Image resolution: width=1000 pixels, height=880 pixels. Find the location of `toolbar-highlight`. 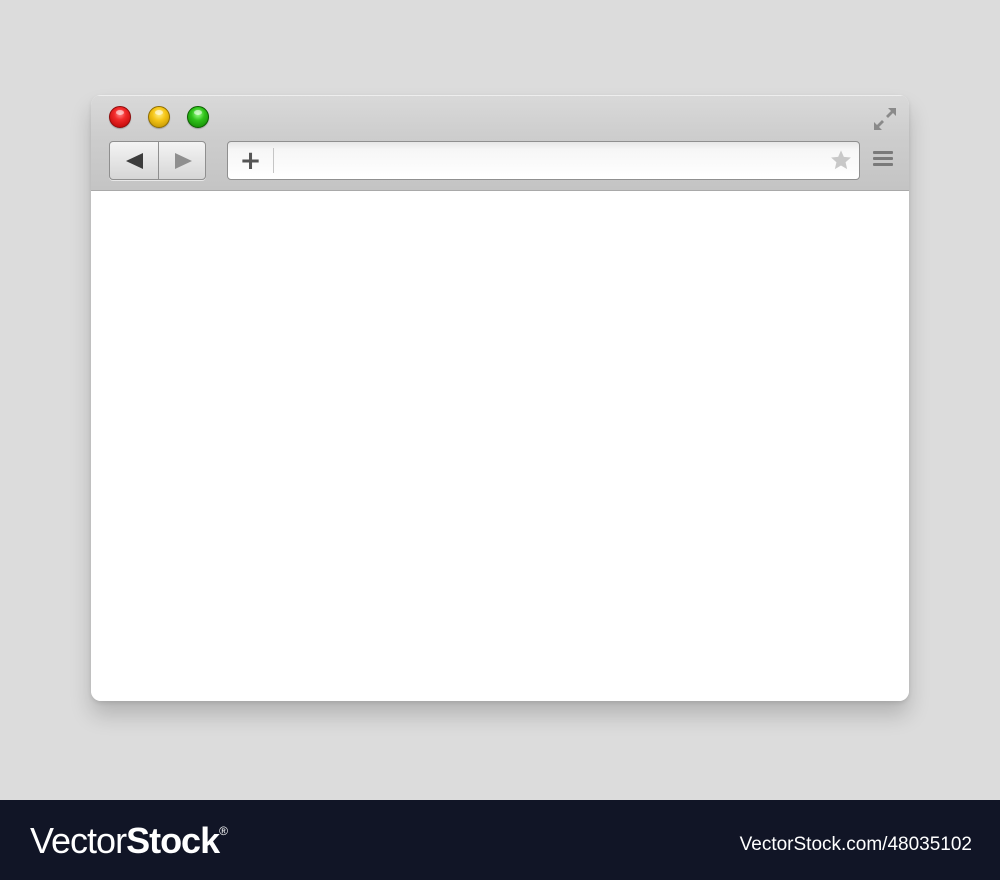

toolbar-highlight is located at coordinates (500, 95).